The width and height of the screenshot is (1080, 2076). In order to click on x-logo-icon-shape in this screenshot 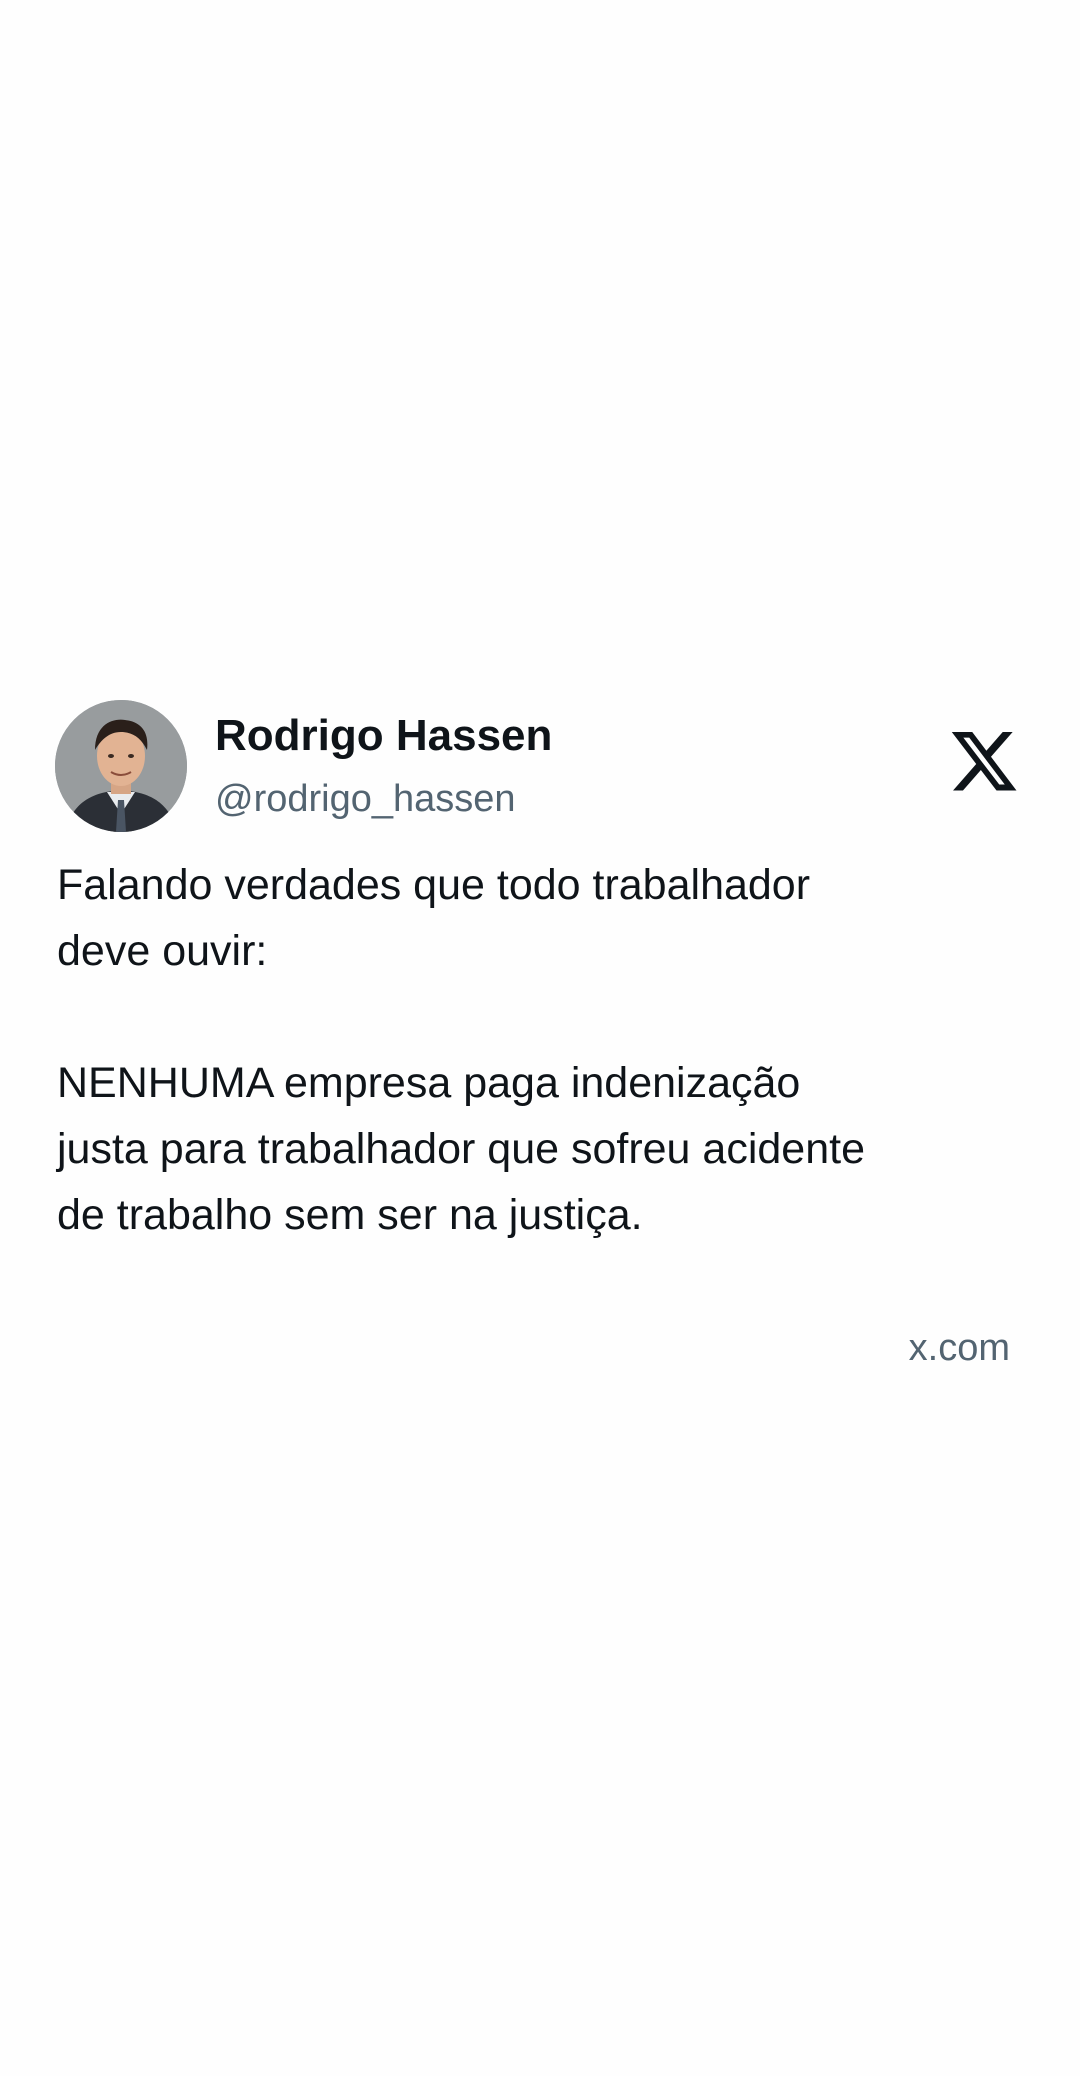, I will do `click(984, 761)`.